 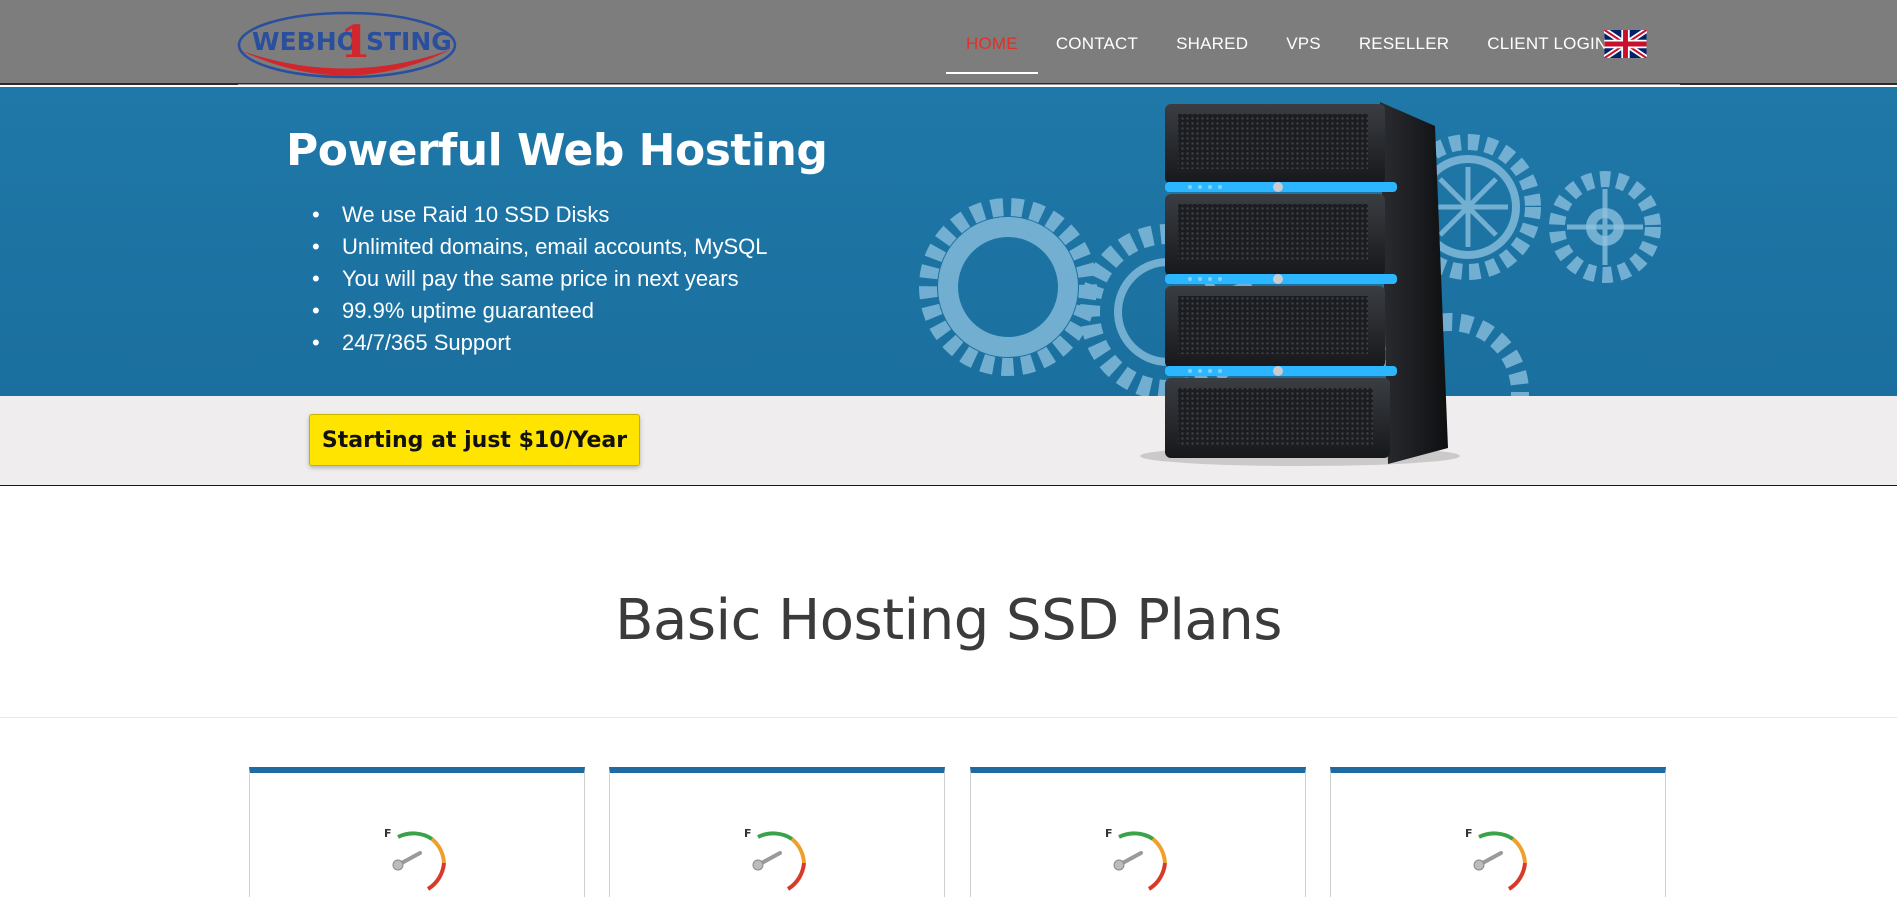 I want to click on section-divider, so click(x=948, y=717).